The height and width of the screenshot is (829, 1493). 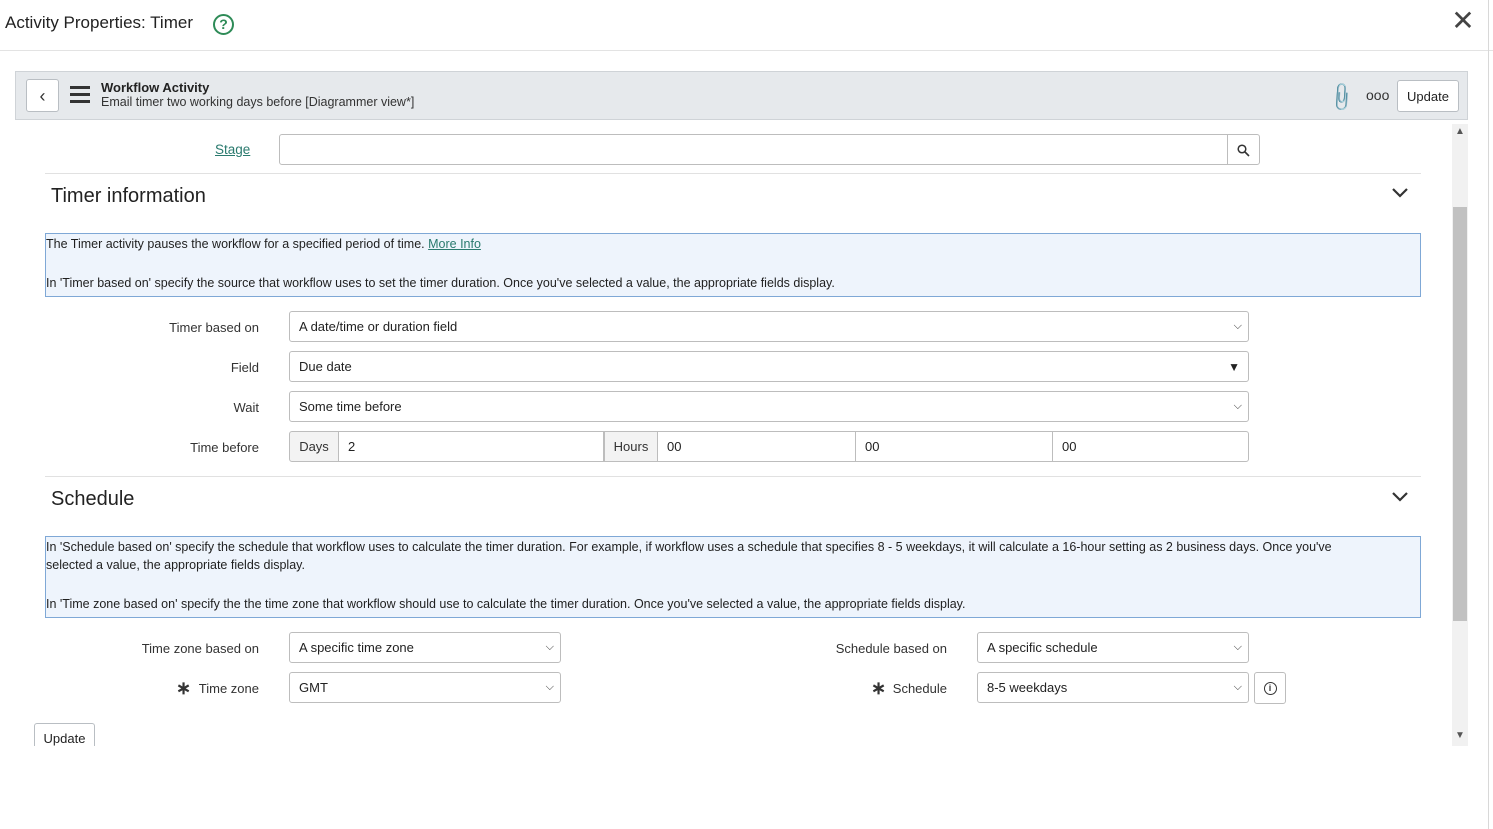 I want to click on dialog-title: Activity Properties: Timer, so click(x=99, y=22).